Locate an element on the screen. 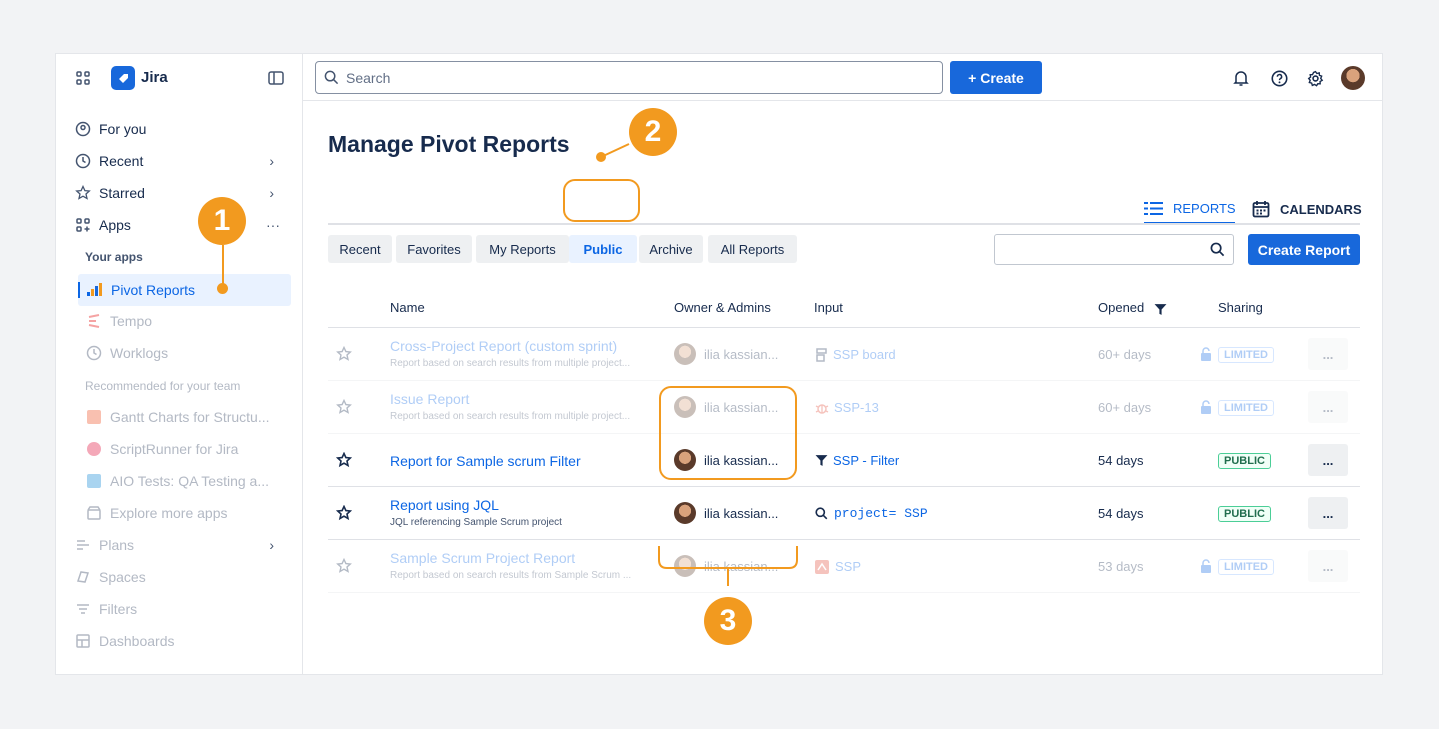 The image size is (1439, 729). sidebar-item-label: Worklogs is located at coordinates (139, 353).